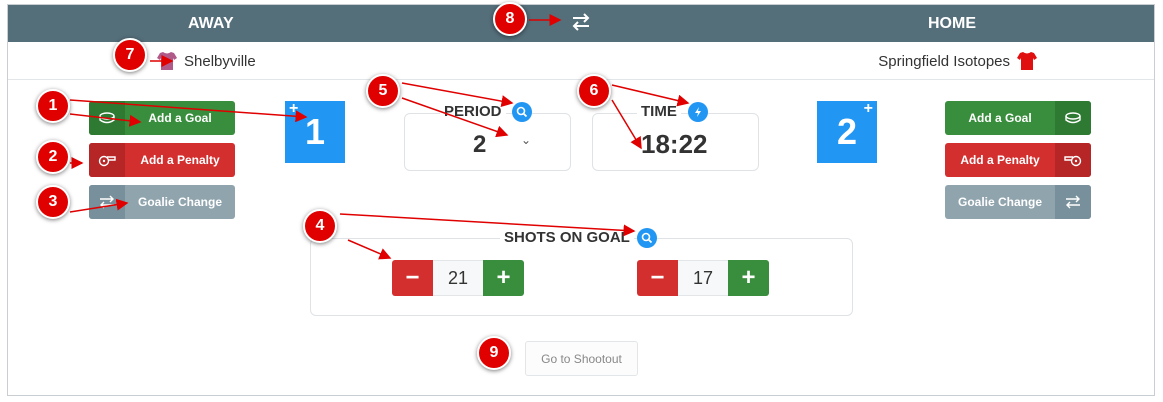 The width and height of the screenshot is (1163, 402). What do you see at coordinates (53, 202) in the screenshot?
I see `callout-marker: 3` at bounding box center [53, 202].